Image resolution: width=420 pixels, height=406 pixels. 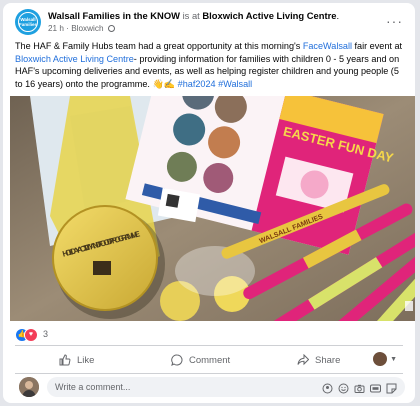 I want to click on comment-icon, so click(x=177, y=360).